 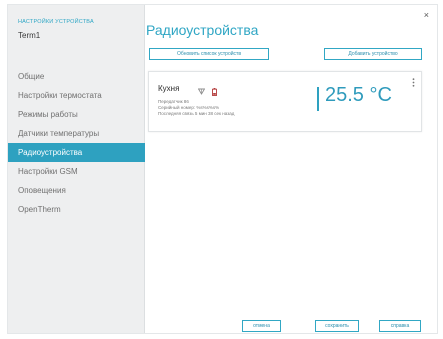 I want to click on sidebar-item-opentherm: OpenTherm, so click(x=76, y=209).